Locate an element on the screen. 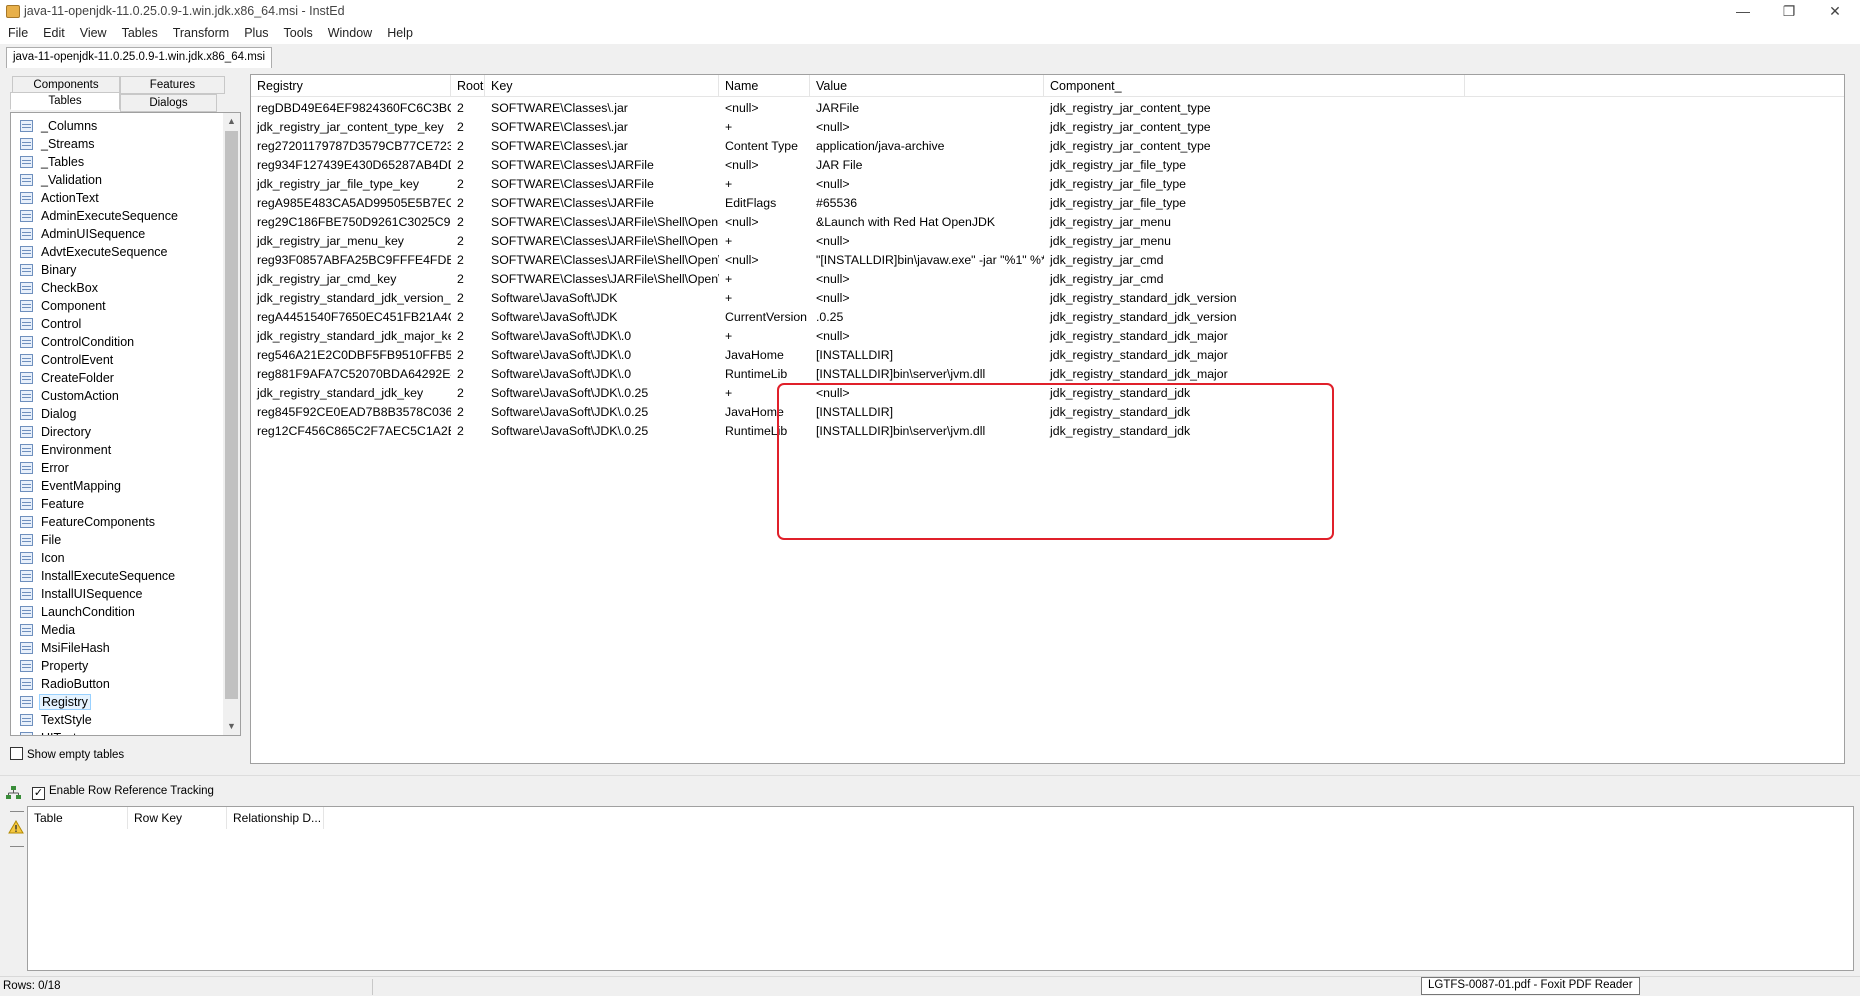 The width and height of the screenshot is (1860, 996). col-header-key: Key is located at coordinates (602, 86).